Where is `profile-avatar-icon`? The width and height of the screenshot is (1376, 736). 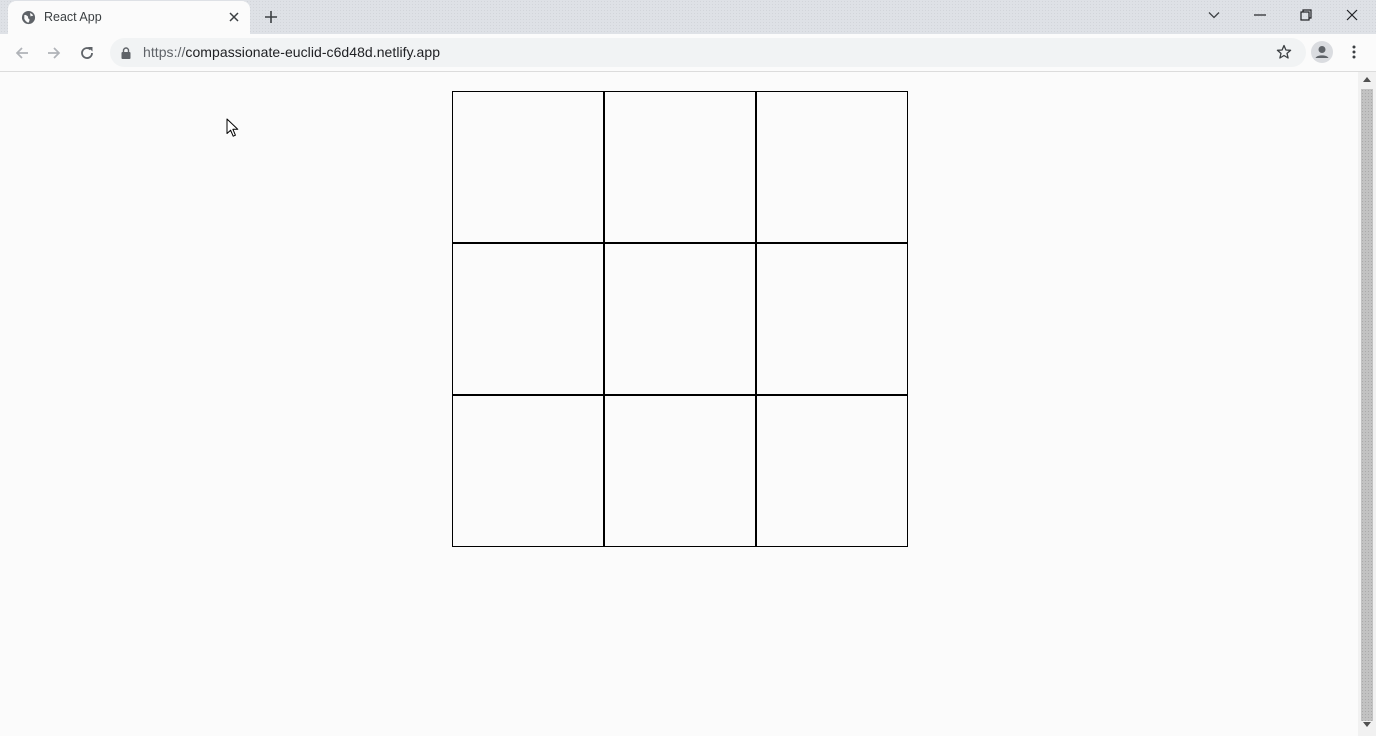 profile-avatar-icon is located at coordinates (1322, 52).